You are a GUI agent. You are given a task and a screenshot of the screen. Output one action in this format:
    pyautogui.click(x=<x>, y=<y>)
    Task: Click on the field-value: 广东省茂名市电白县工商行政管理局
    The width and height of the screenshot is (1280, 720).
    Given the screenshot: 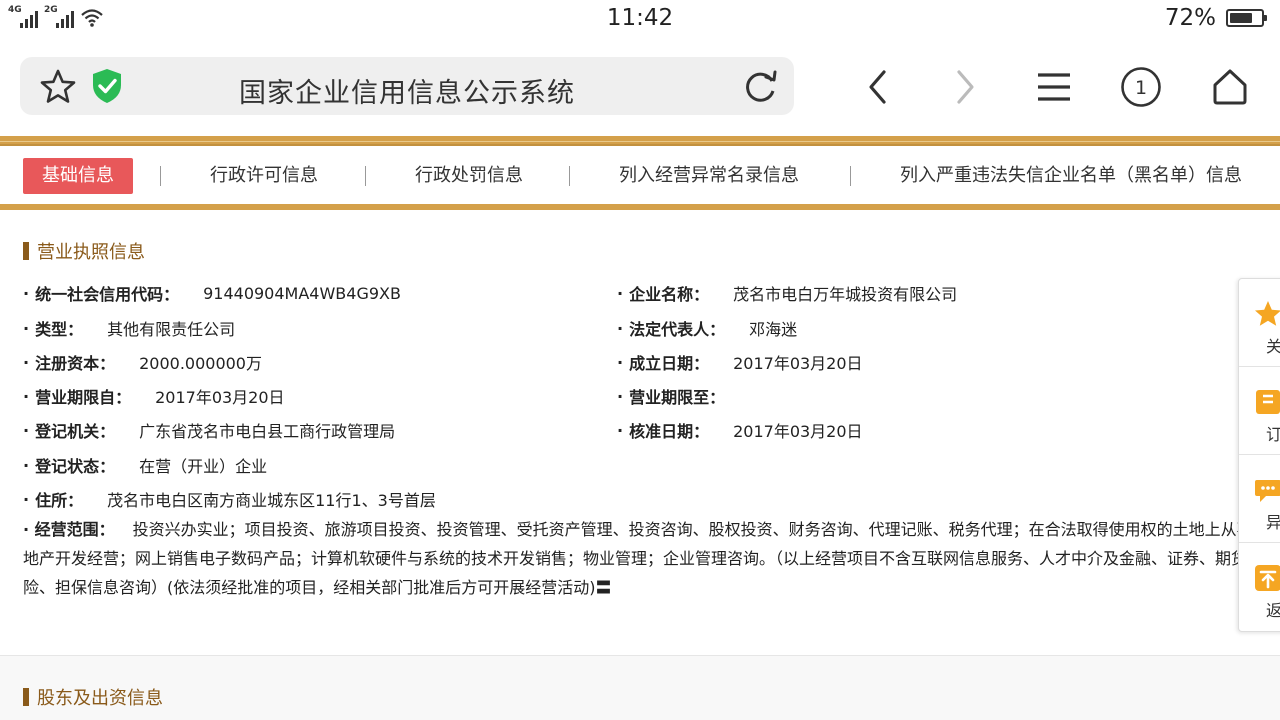 What is the action you would take?
    pyautogui.click(x=267, y=431)
    